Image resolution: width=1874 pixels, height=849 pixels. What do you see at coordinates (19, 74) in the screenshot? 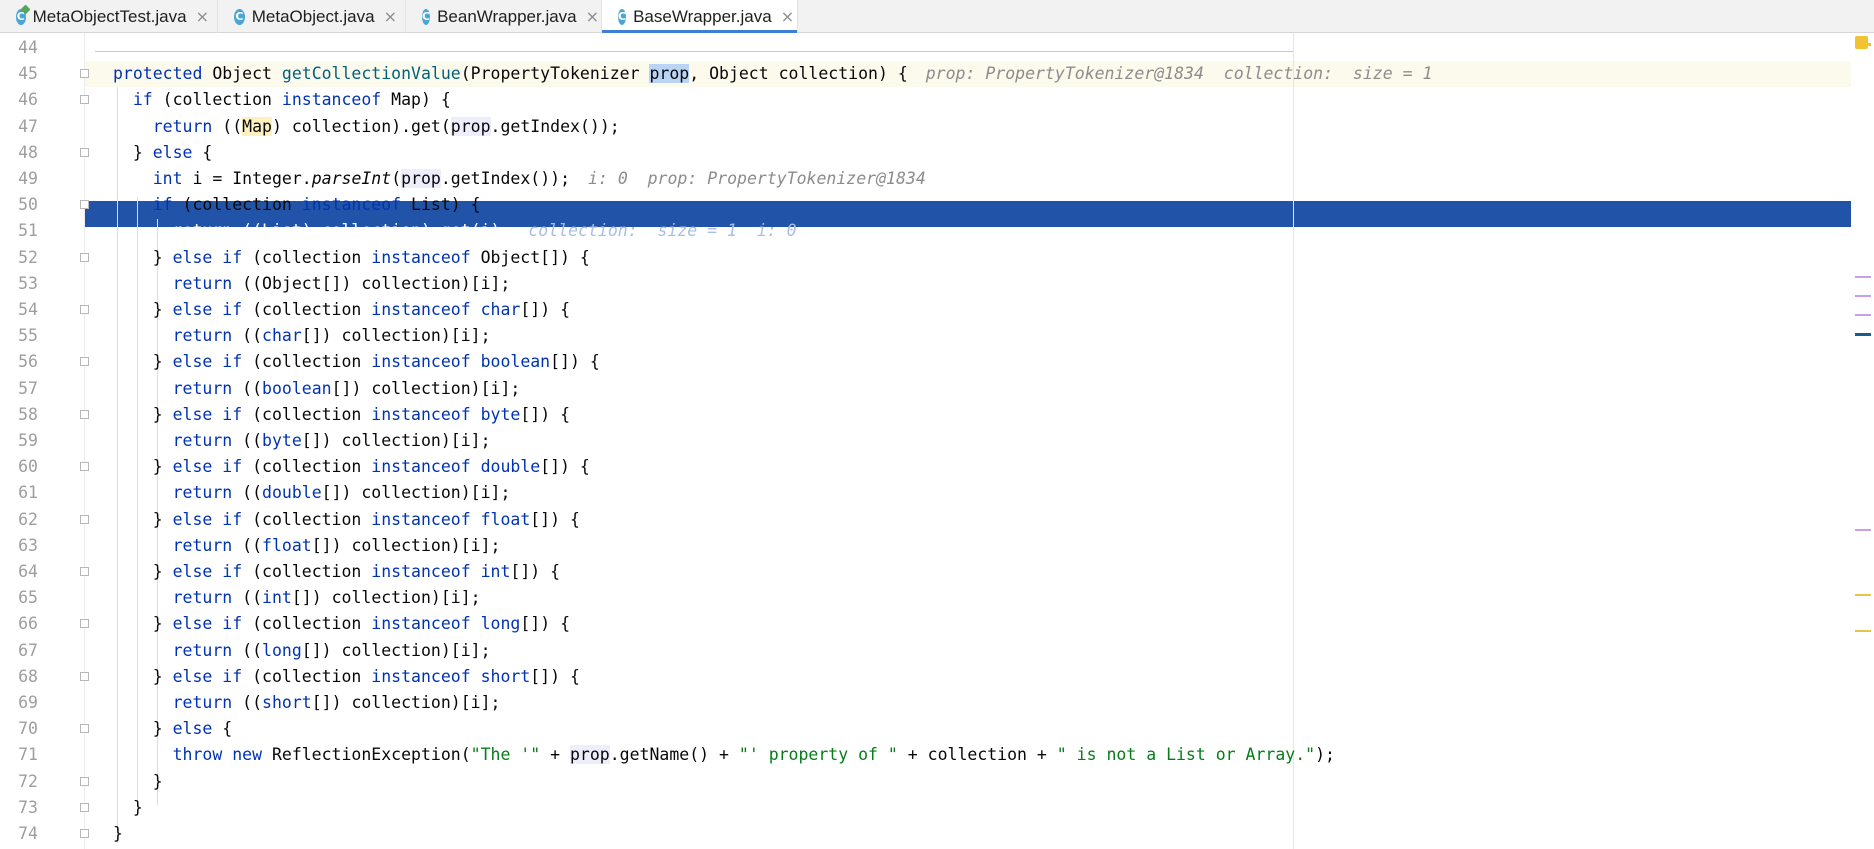
I see `line-number: 45` at bounding box center [19, 74].